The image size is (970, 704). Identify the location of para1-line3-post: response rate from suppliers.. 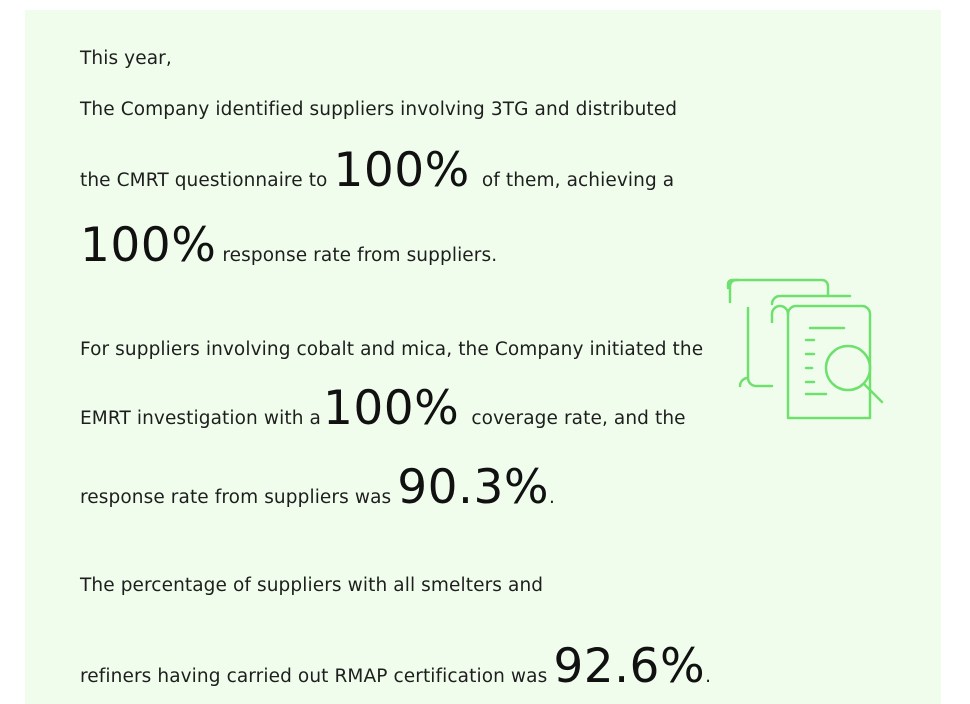
(360, 255).